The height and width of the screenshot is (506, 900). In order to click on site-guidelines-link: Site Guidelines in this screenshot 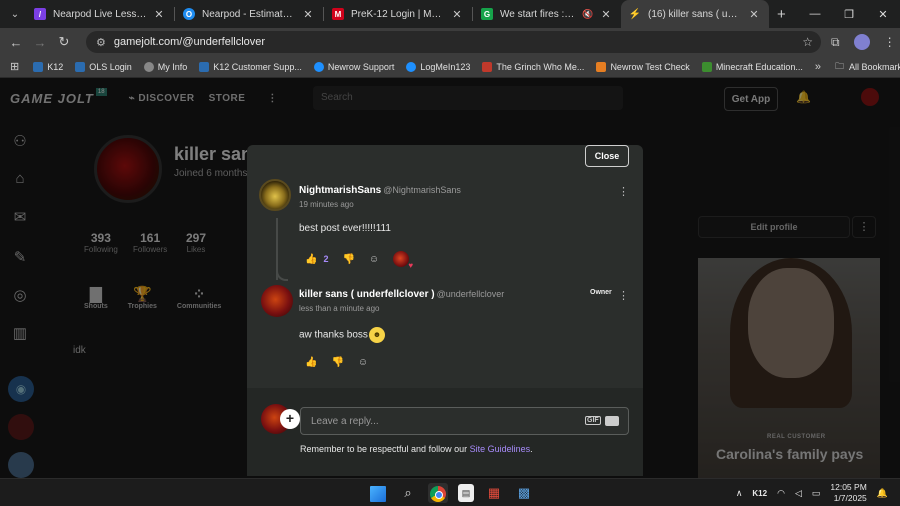, I will do `click(500, 449)`.